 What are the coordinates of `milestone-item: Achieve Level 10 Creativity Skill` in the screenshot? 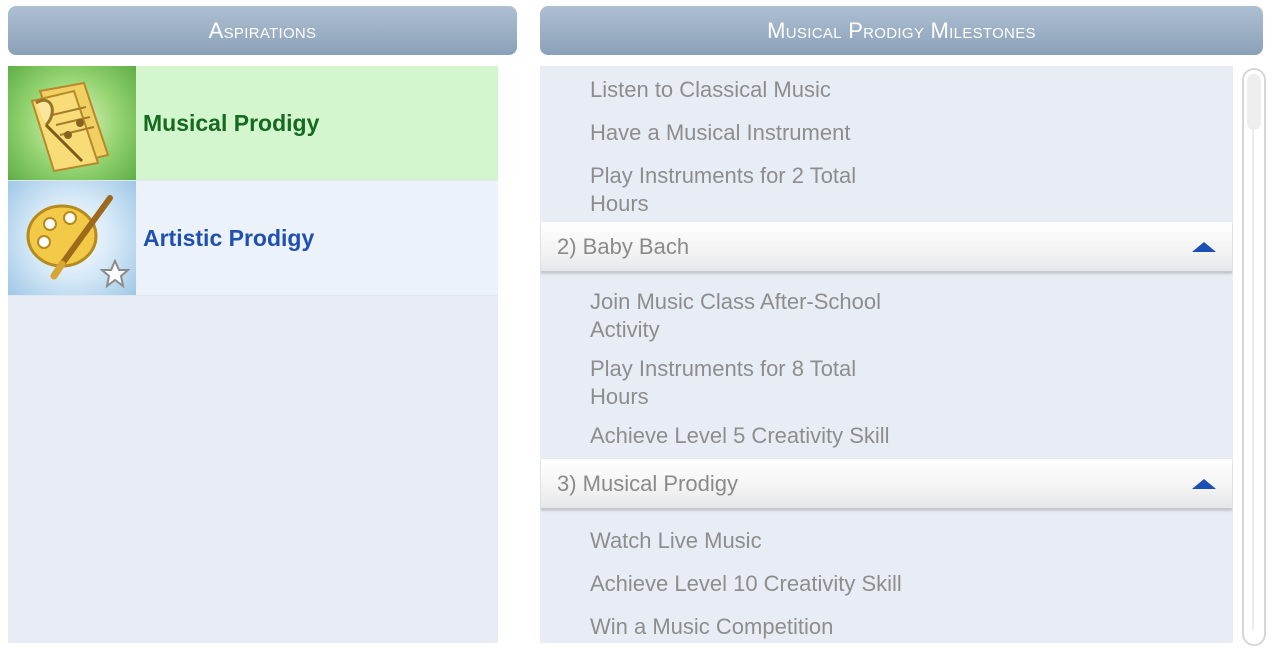 It's located at (746, 583).